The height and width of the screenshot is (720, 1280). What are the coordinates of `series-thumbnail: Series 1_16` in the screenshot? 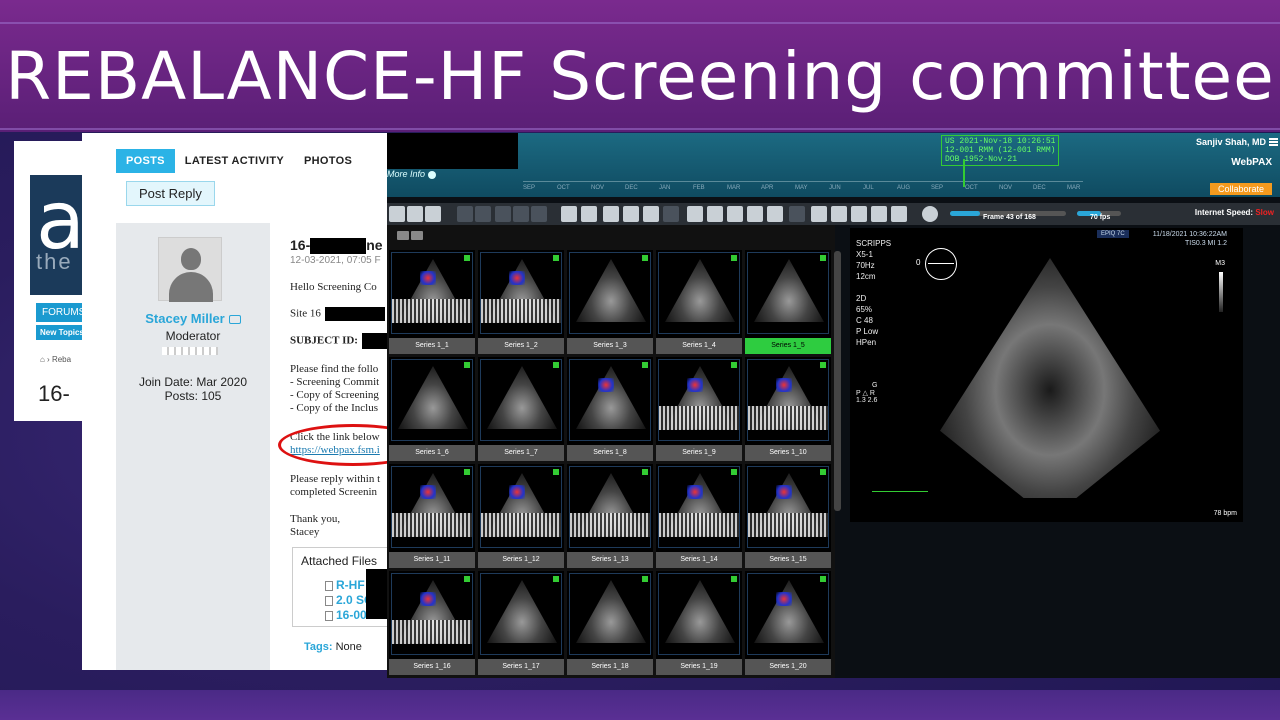 It's located at (432, 623).